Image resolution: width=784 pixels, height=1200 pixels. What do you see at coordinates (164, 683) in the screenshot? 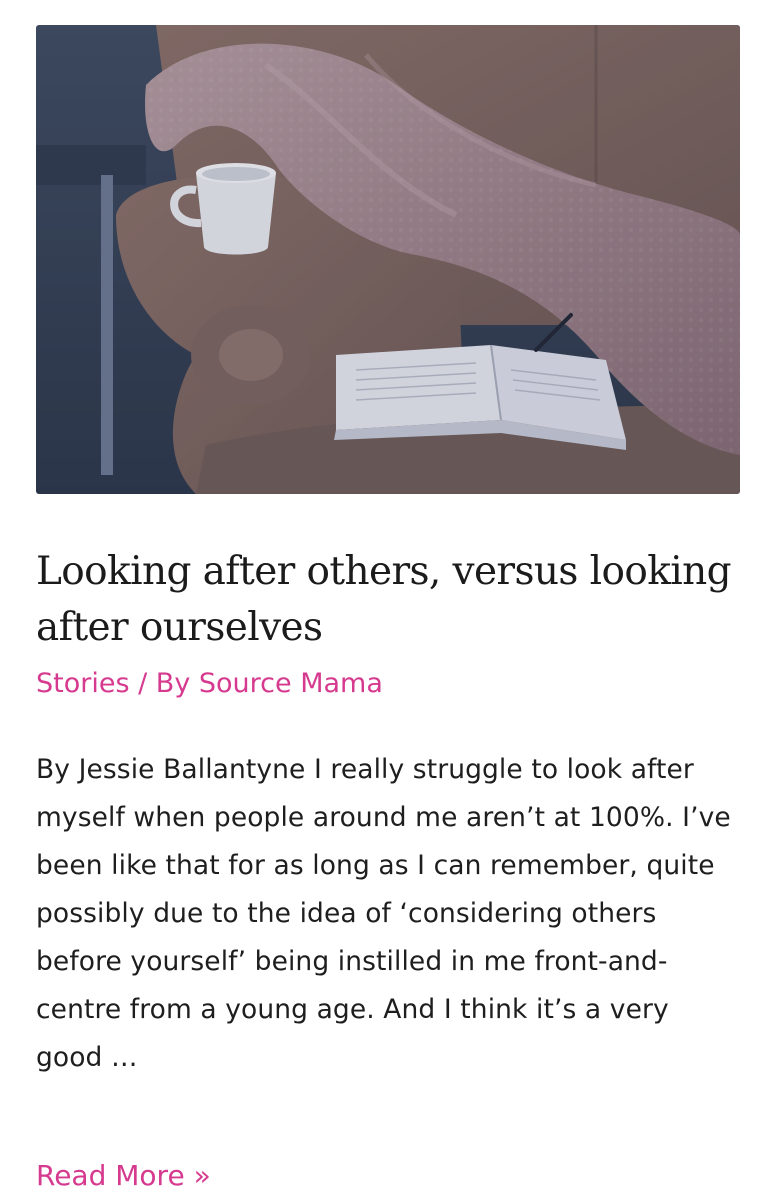
I see `meta-separator: / By` at bounding box center [164, 683].